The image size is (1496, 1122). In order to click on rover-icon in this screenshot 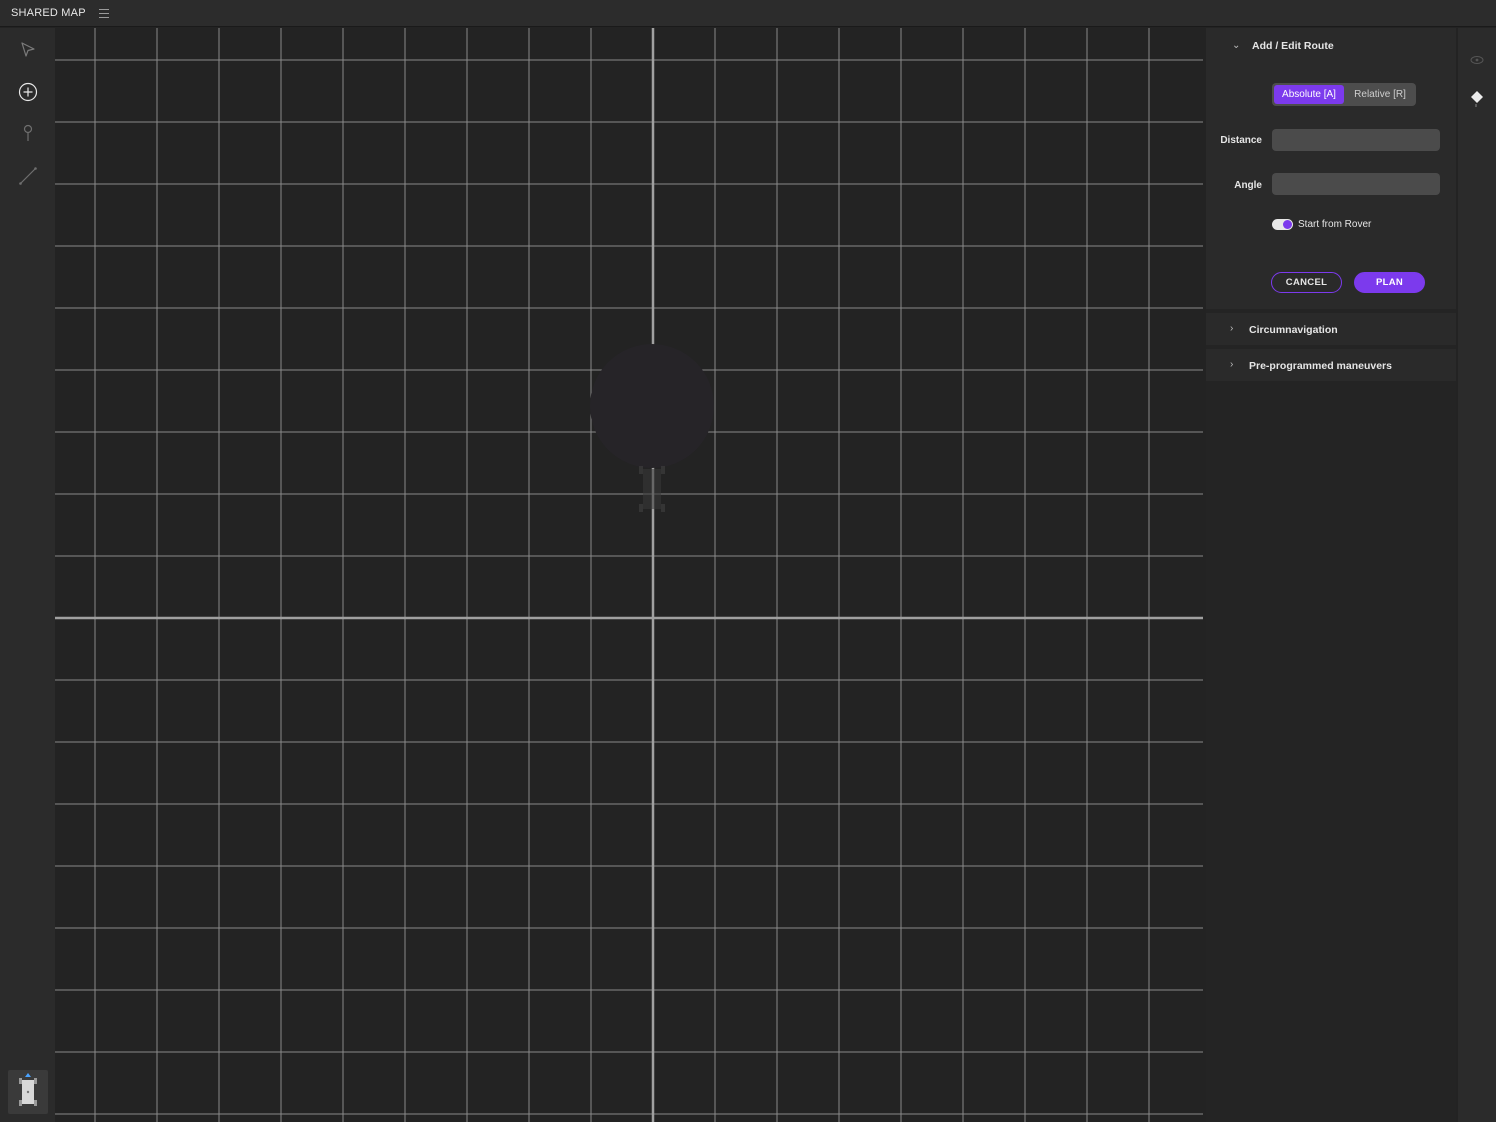, I will do `click(28, 1089)`.